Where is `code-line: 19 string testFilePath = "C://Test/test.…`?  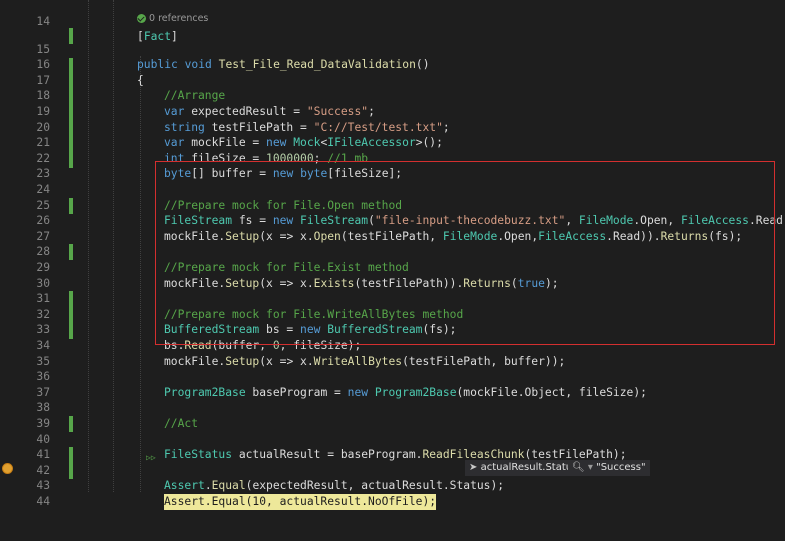
code-line: 19 string testFilePath = "C://Test/test.… is located at coordinates (392, 111).